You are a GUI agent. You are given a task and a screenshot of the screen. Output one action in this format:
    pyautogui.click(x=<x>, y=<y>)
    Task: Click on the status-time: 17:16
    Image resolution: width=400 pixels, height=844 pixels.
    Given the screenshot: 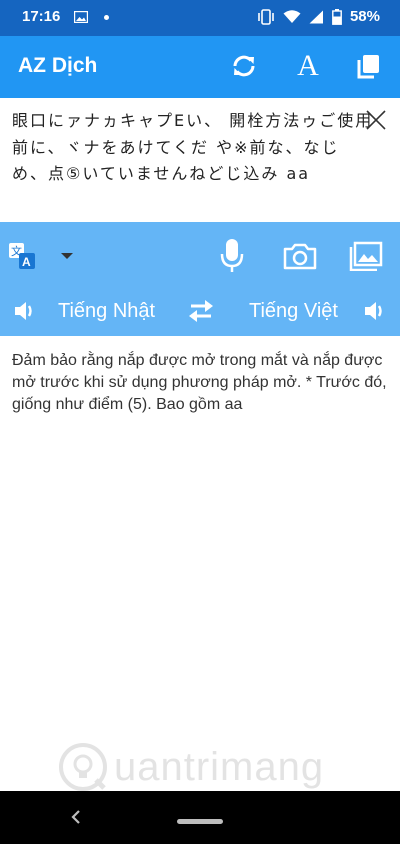 What is the action you would take?
    pyautogui.click(x=41, y=16)
    